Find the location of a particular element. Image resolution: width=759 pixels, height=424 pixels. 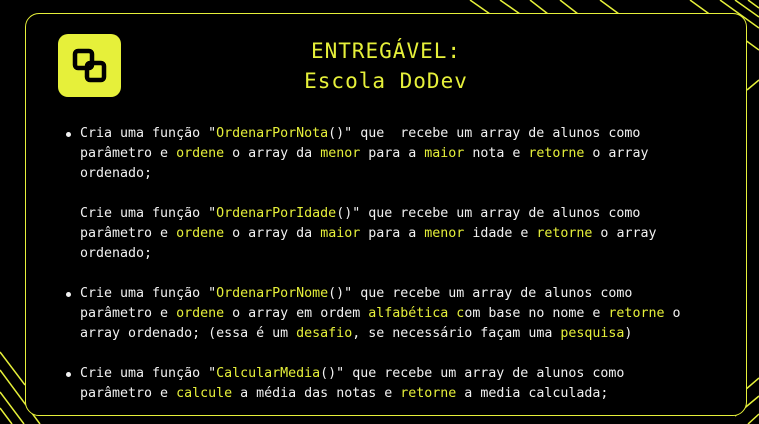

highlight-text: OrdenarPorNome is located at coordinates (272, 293).